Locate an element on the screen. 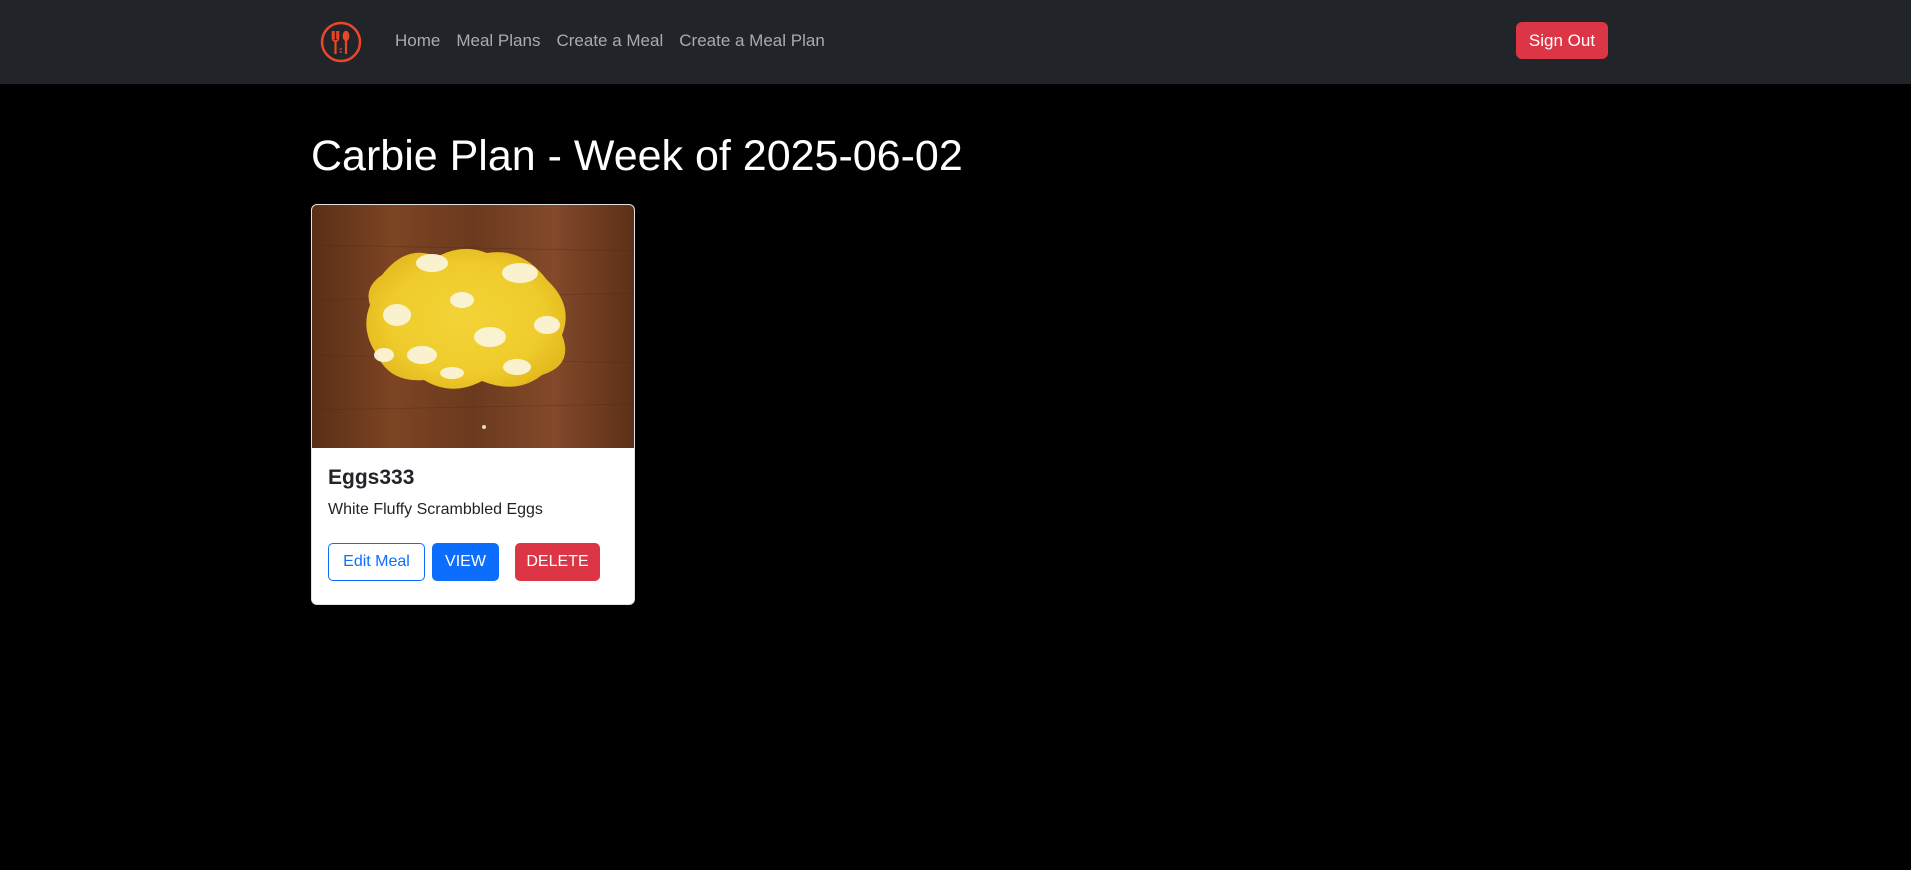 This screenshot has height=870, width=1911. nav-link-create-meal: Create a Meal is located at coordinates (609, 41).